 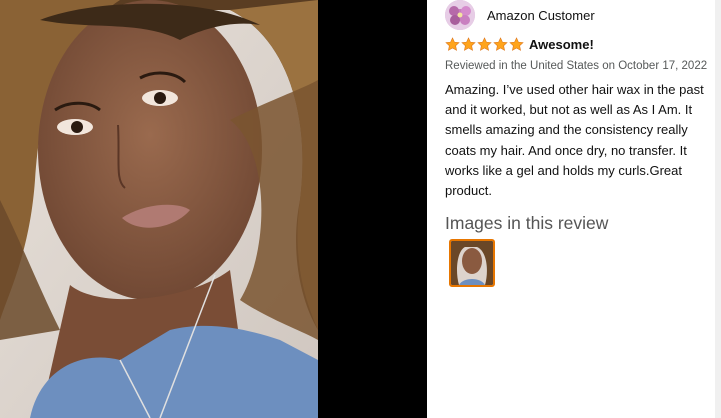 I want to click on scrollbar, so click(x=718, y=209).